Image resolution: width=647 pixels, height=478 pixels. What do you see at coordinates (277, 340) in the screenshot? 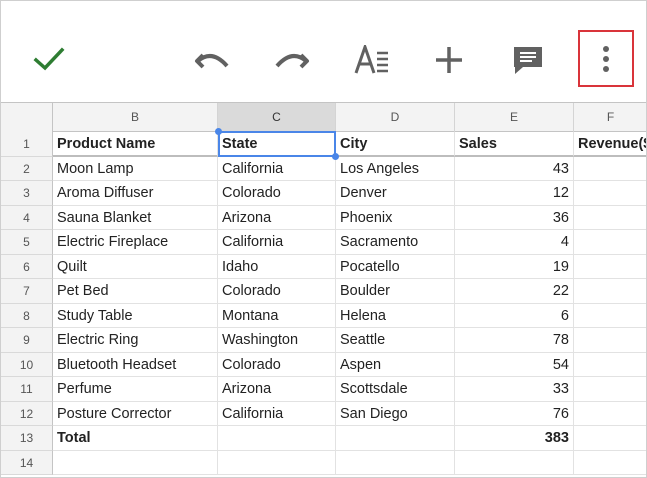
I see `cell-state: Washington` at bounding box center [277, 340].